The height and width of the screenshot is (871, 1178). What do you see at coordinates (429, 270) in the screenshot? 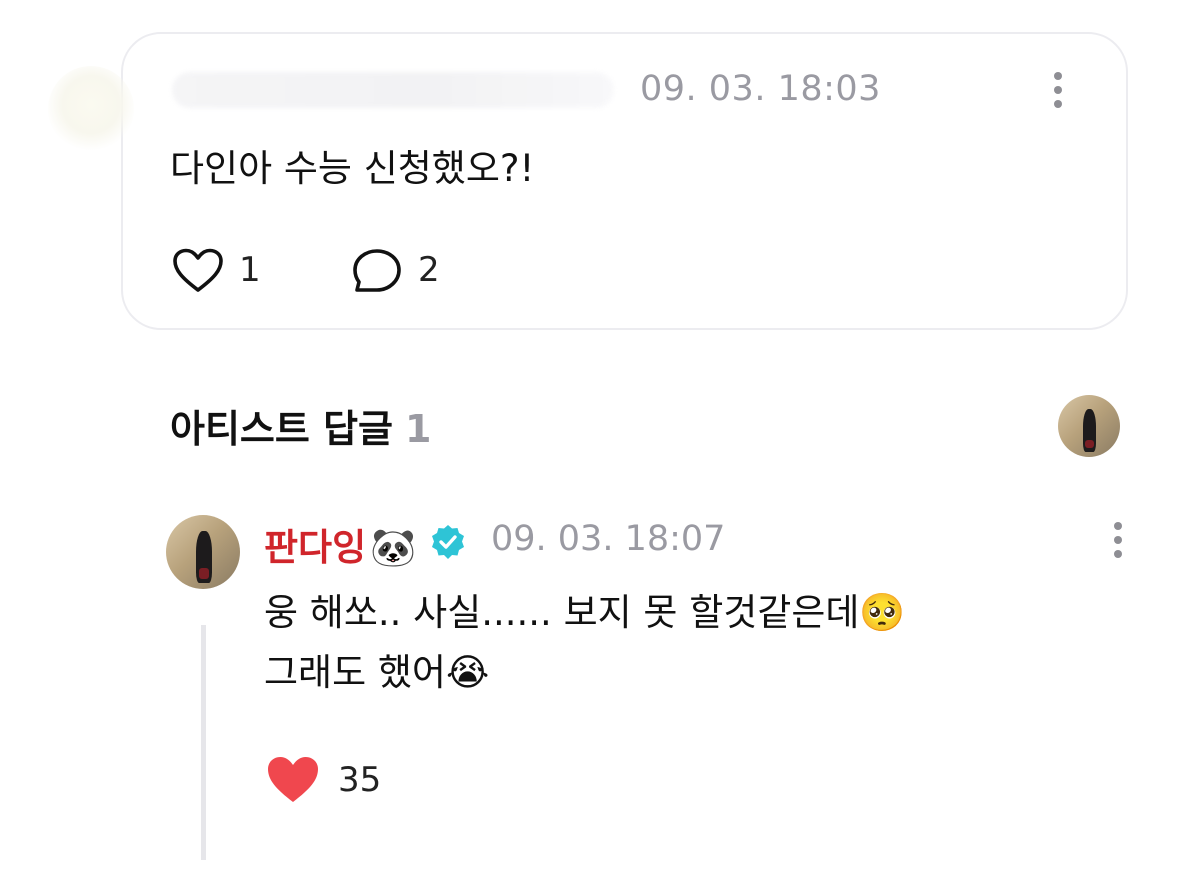
I see `post-comment-count: 2` at bounding box center [429, 270].